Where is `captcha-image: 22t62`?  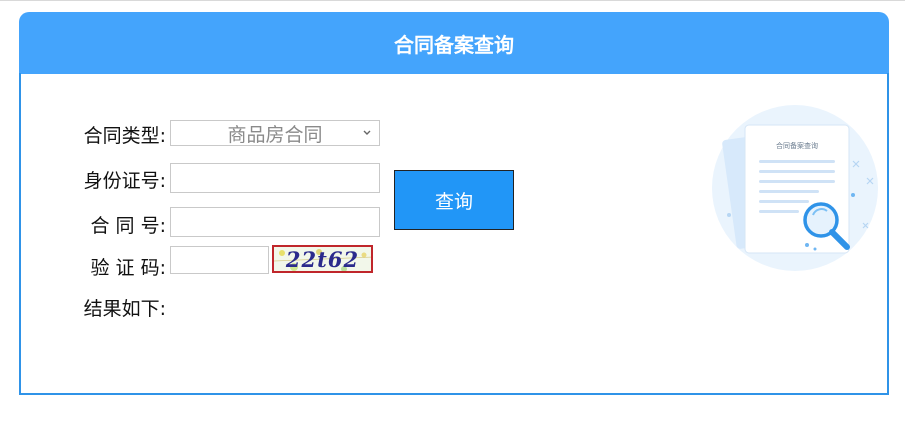 captcha-image: 22t62 is located at coordinates (322, 259).